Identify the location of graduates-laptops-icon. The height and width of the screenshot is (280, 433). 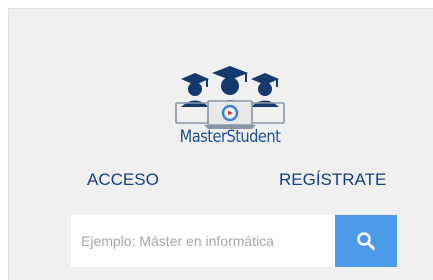
(230, 97).